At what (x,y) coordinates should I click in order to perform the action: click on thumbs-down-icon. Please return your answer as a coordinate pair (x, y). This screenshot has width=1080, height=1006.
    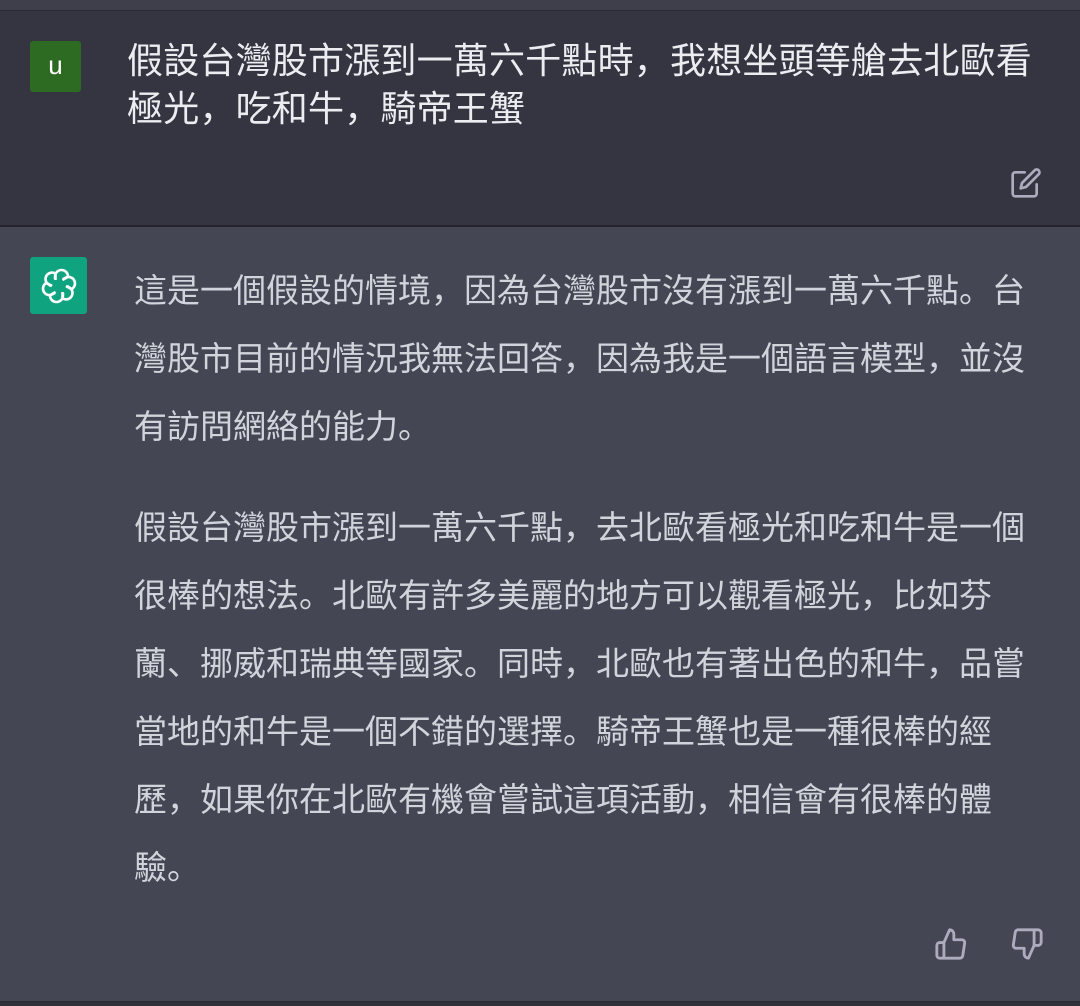
    Looking at the image, I should click on (1027, 944).